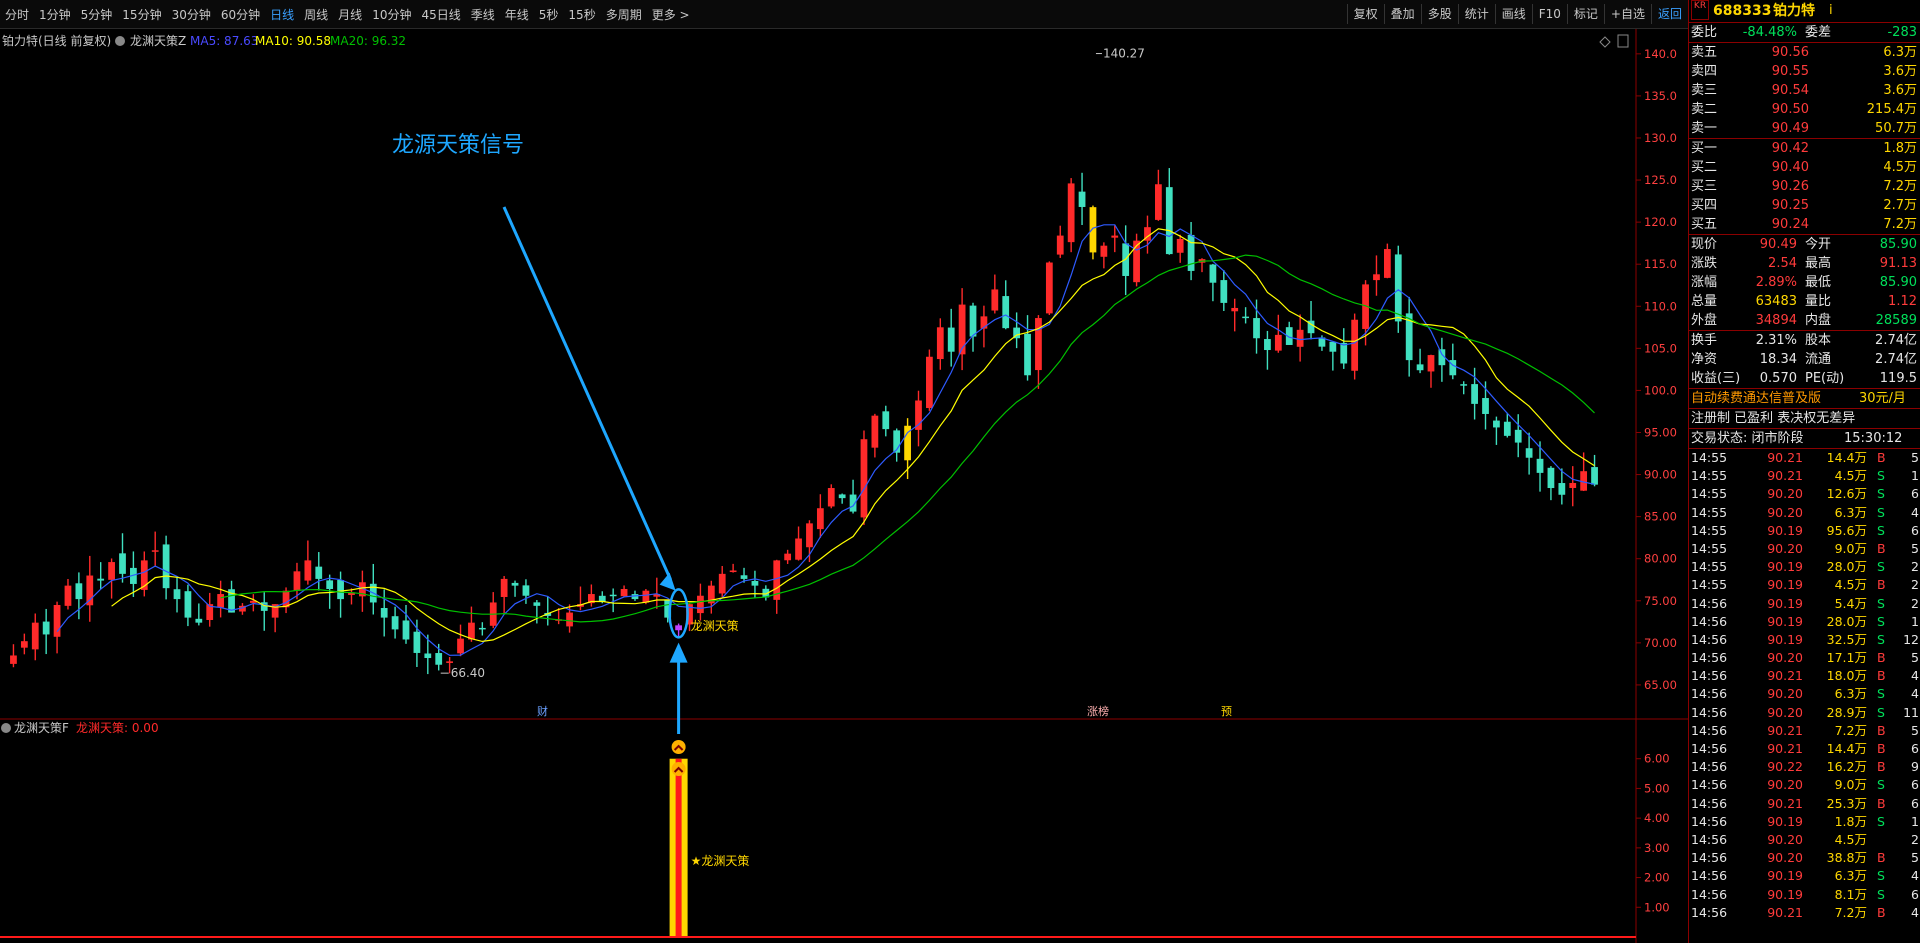 The height and width of the screenshot is (943, 1920). Describe the element at coordinates (1704, 282) in the screenshot. I see `stat-label: 涨幅` at that location.